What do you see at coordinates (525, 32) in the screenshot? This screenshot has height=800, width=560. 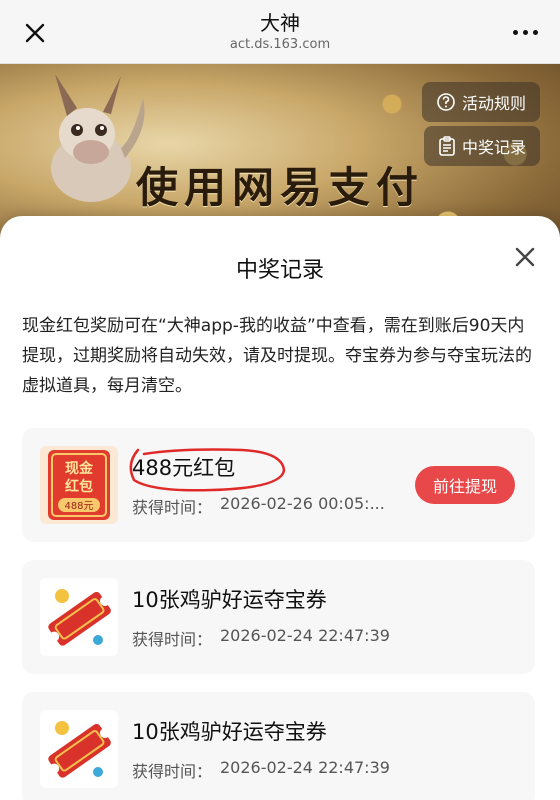 I see `more-icon` at bounding box center [525, 32].